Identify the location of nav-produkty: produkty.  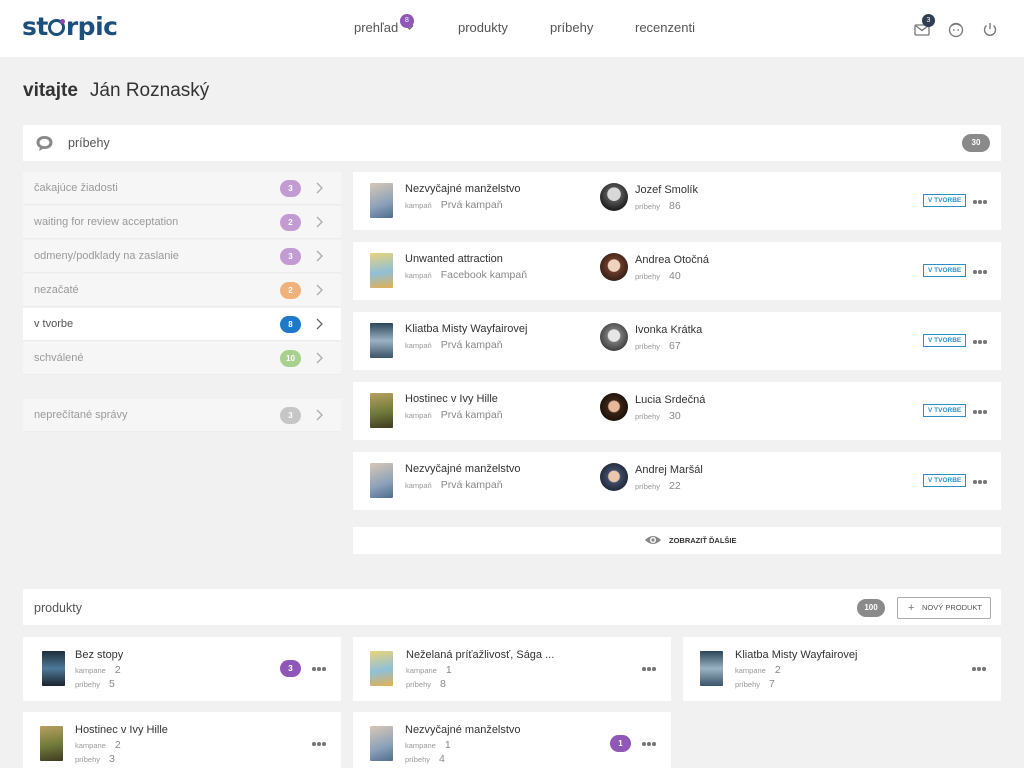
(483, 27).